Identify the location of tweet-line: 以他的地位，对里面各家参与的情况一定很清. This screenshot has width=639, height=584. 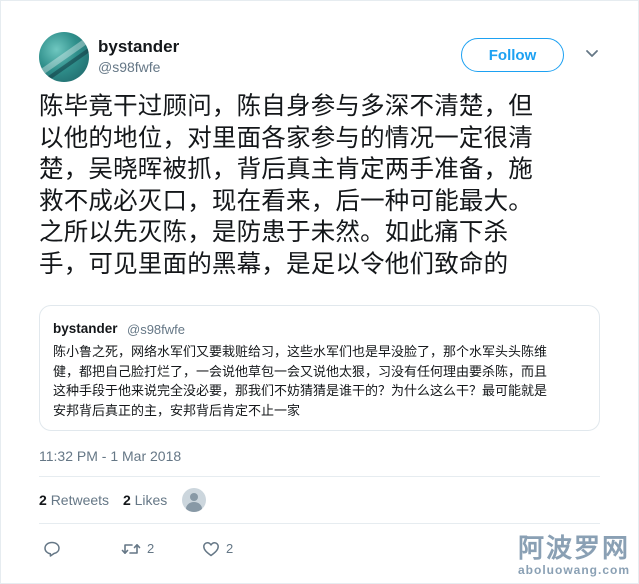
(286, 138).